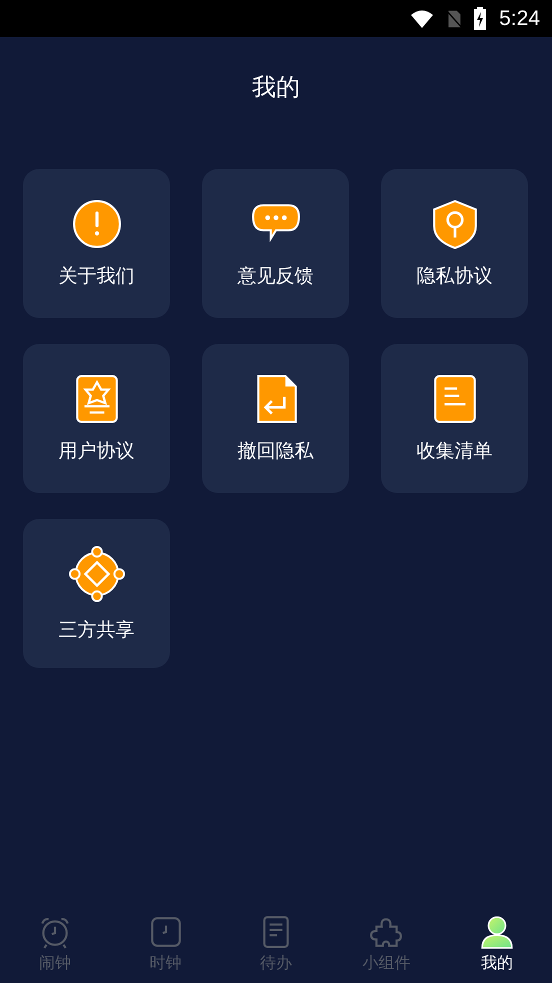  I want to click on menu-label: 三方共享, so click(96, 630).